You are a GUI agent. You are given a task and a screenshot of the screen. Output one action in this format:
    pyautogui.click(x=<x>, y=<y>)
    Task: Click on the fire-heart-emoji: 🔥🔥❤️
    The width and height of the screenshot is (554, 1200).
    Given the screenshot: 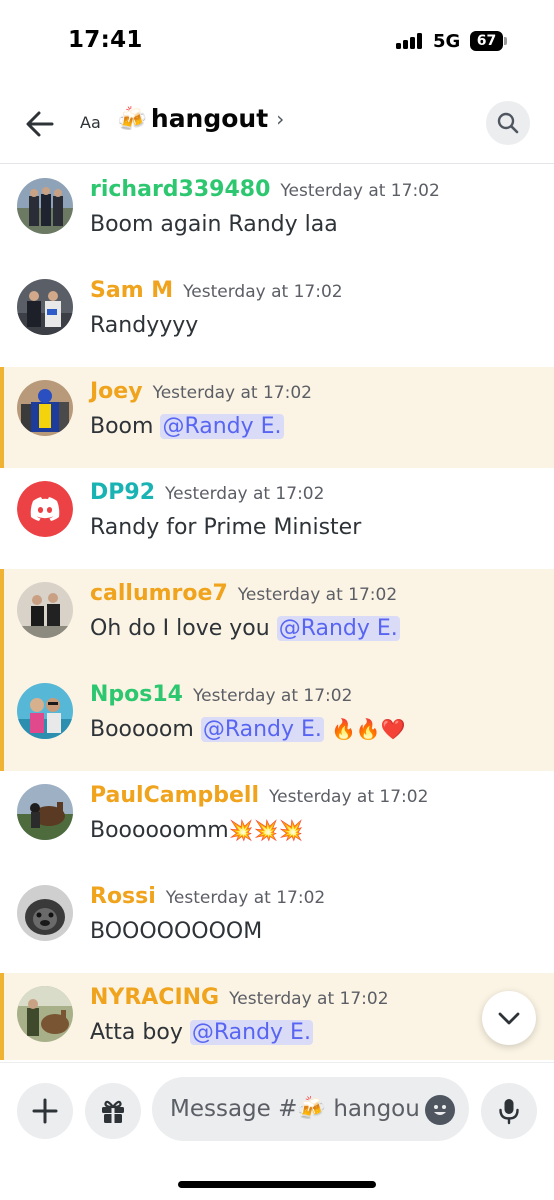 What is the action you would take?
    pyautogui.click(x=368, y=729)
    